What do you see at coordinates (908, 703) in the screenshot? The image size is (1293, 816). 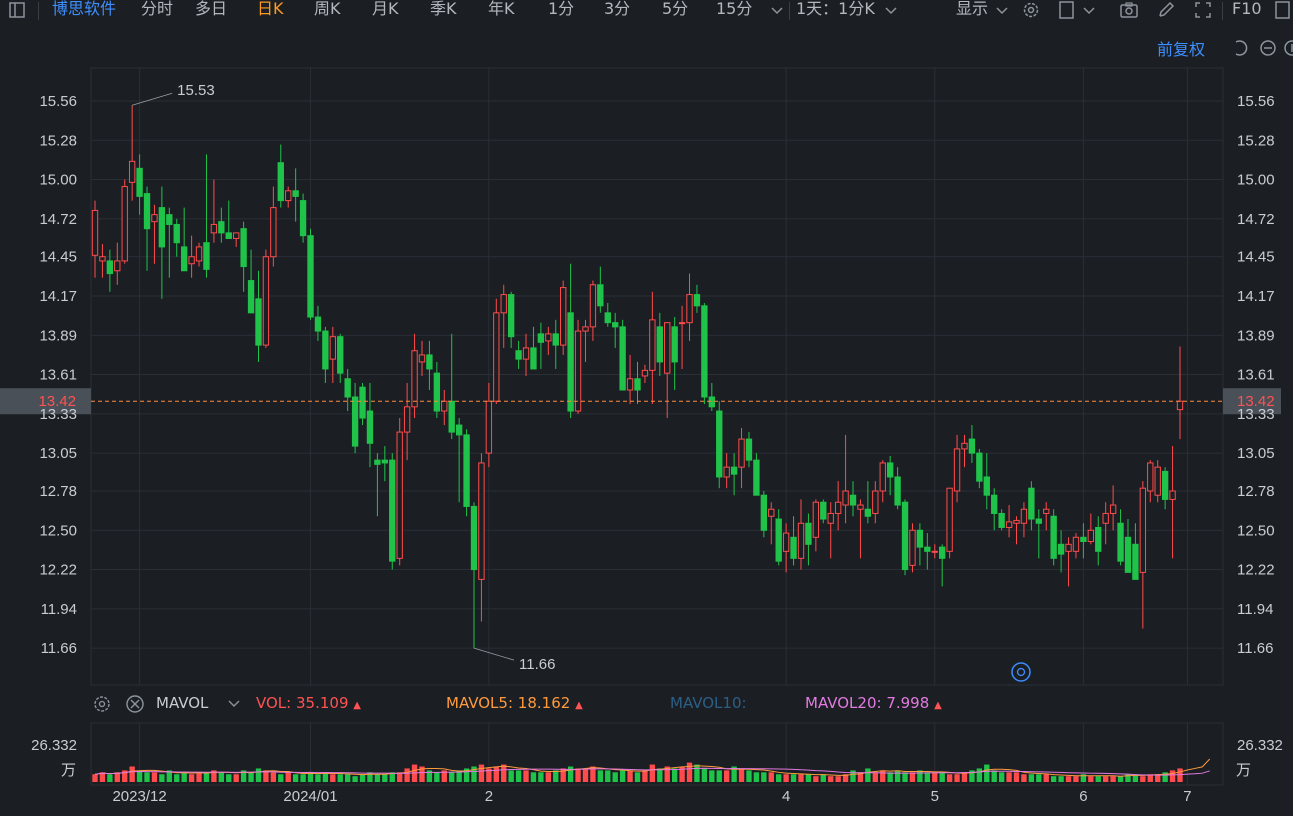 I see `mavol20-value: 7.998` at bounding box center [908, 703].